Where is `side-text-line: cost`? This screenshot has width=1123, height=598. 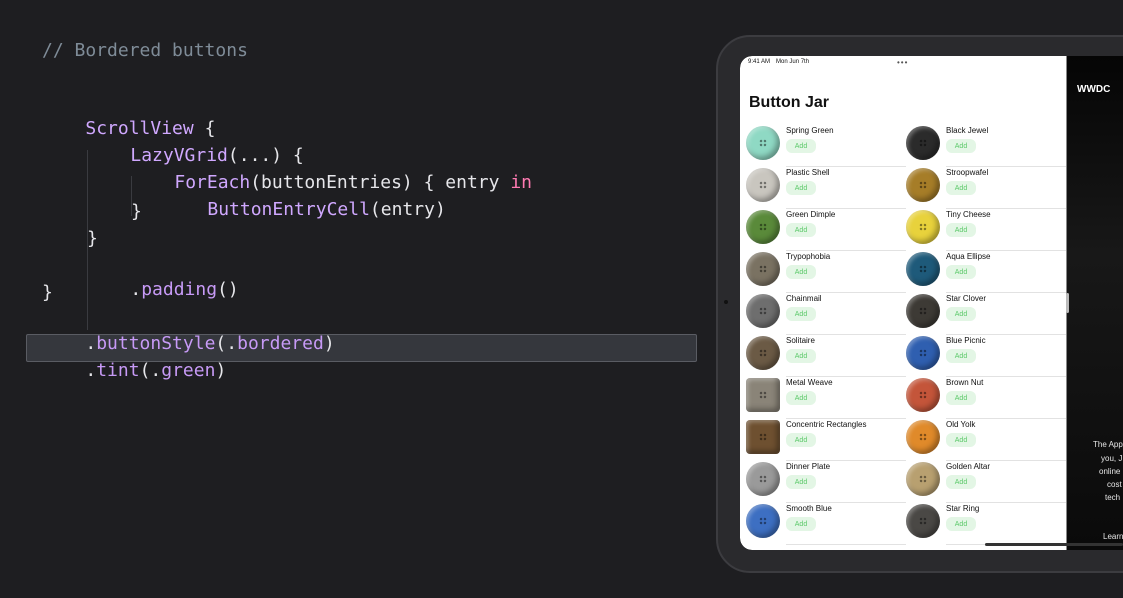
side-text-line: cost is located at coordinates (1114, 484).